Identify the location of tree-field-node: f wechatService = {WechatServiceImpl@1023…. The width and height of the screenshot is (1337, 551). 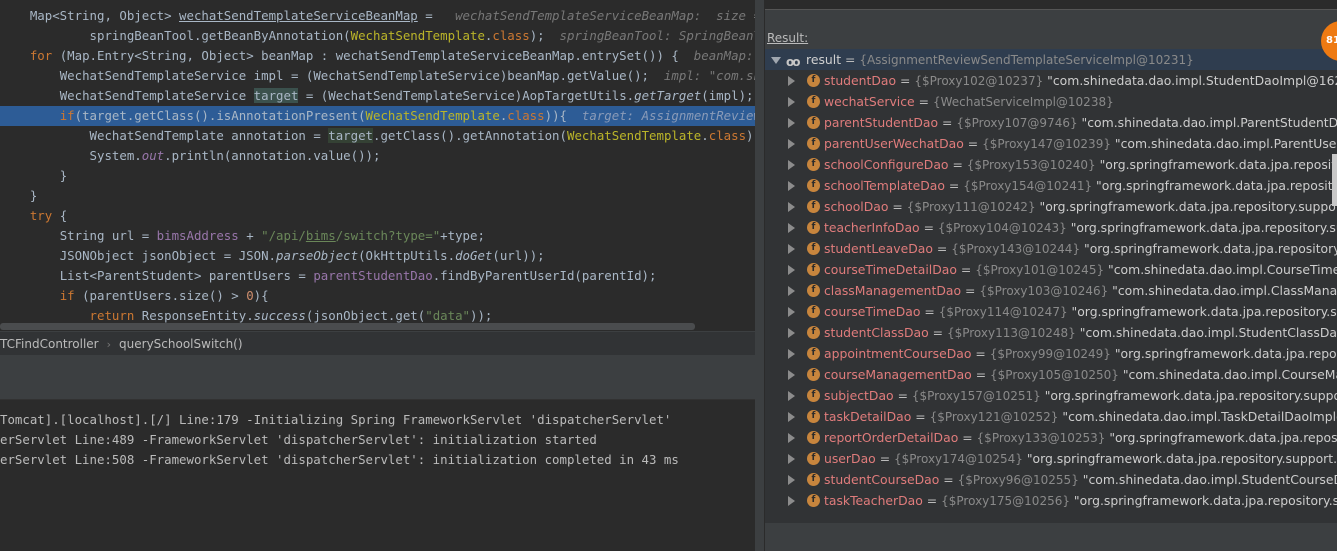
(1051, 101).